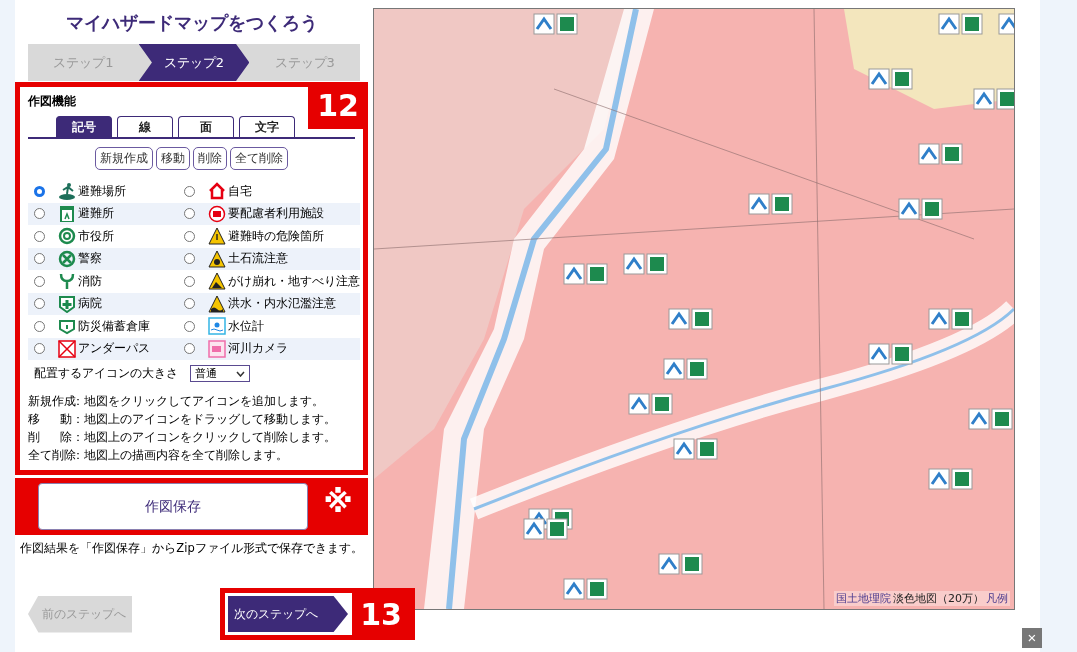 The height and width of the screenshot is (652, 1077). Describe the element at coordinates (938, 598) in the screenshot. I see `attribution-text: 淡色地図（20万）` at that location.